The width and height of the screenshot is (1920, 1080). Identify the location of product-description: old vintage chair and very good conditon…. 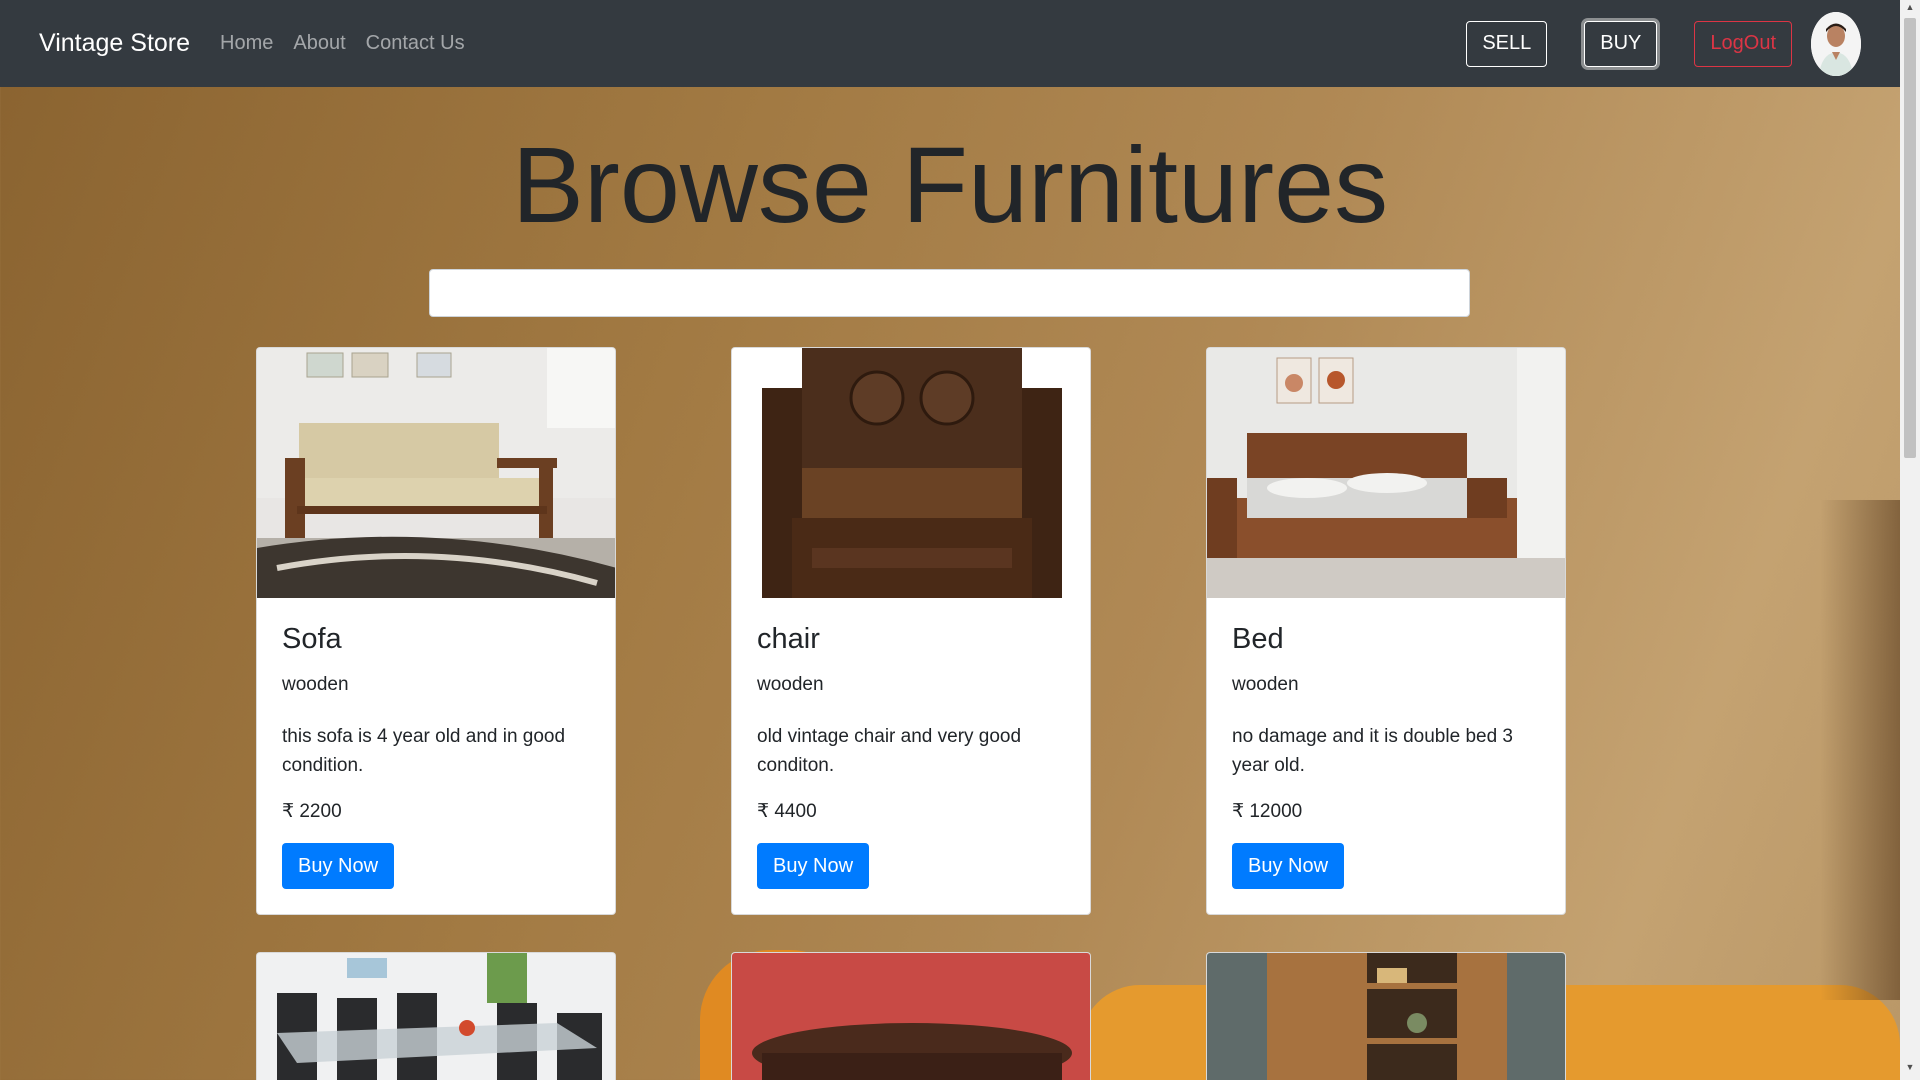
(889, 751).